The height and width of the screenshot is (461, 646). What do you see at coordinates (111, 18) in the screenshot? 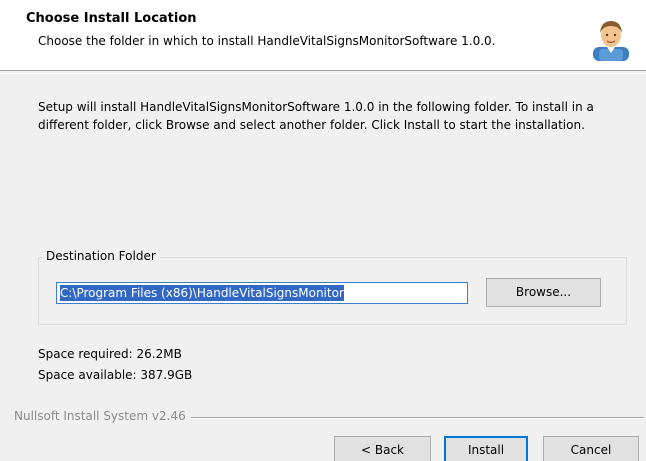
I see `page-title: Choose Install Location` at bounding box center [111, 18].